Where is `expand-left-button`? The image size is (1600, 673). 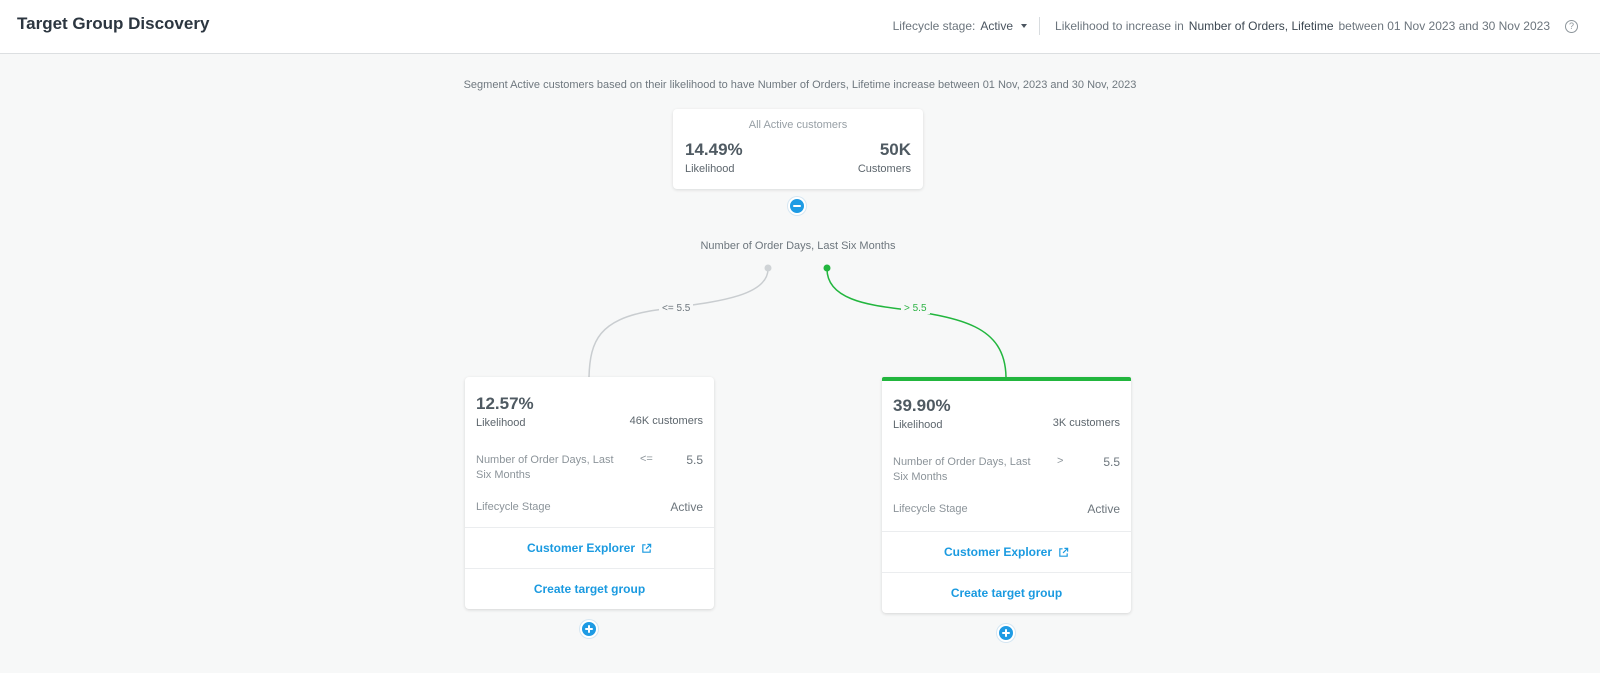 expand-left-button is located at coordinates (589, 629).